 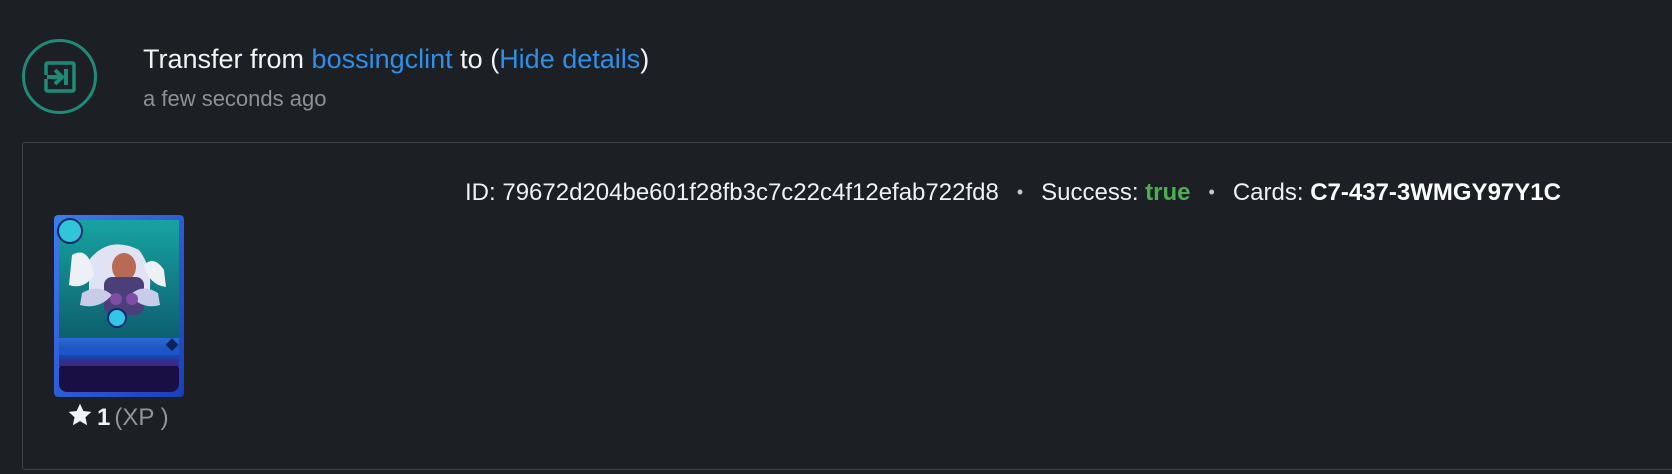 I want to click on star-icon, so click(x=80, y=420).